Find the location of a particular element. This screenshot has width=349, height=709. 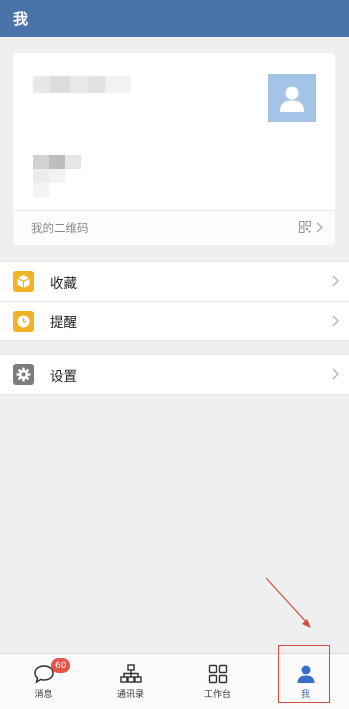

default-avatar-icon is located at coordinates (292, 99).